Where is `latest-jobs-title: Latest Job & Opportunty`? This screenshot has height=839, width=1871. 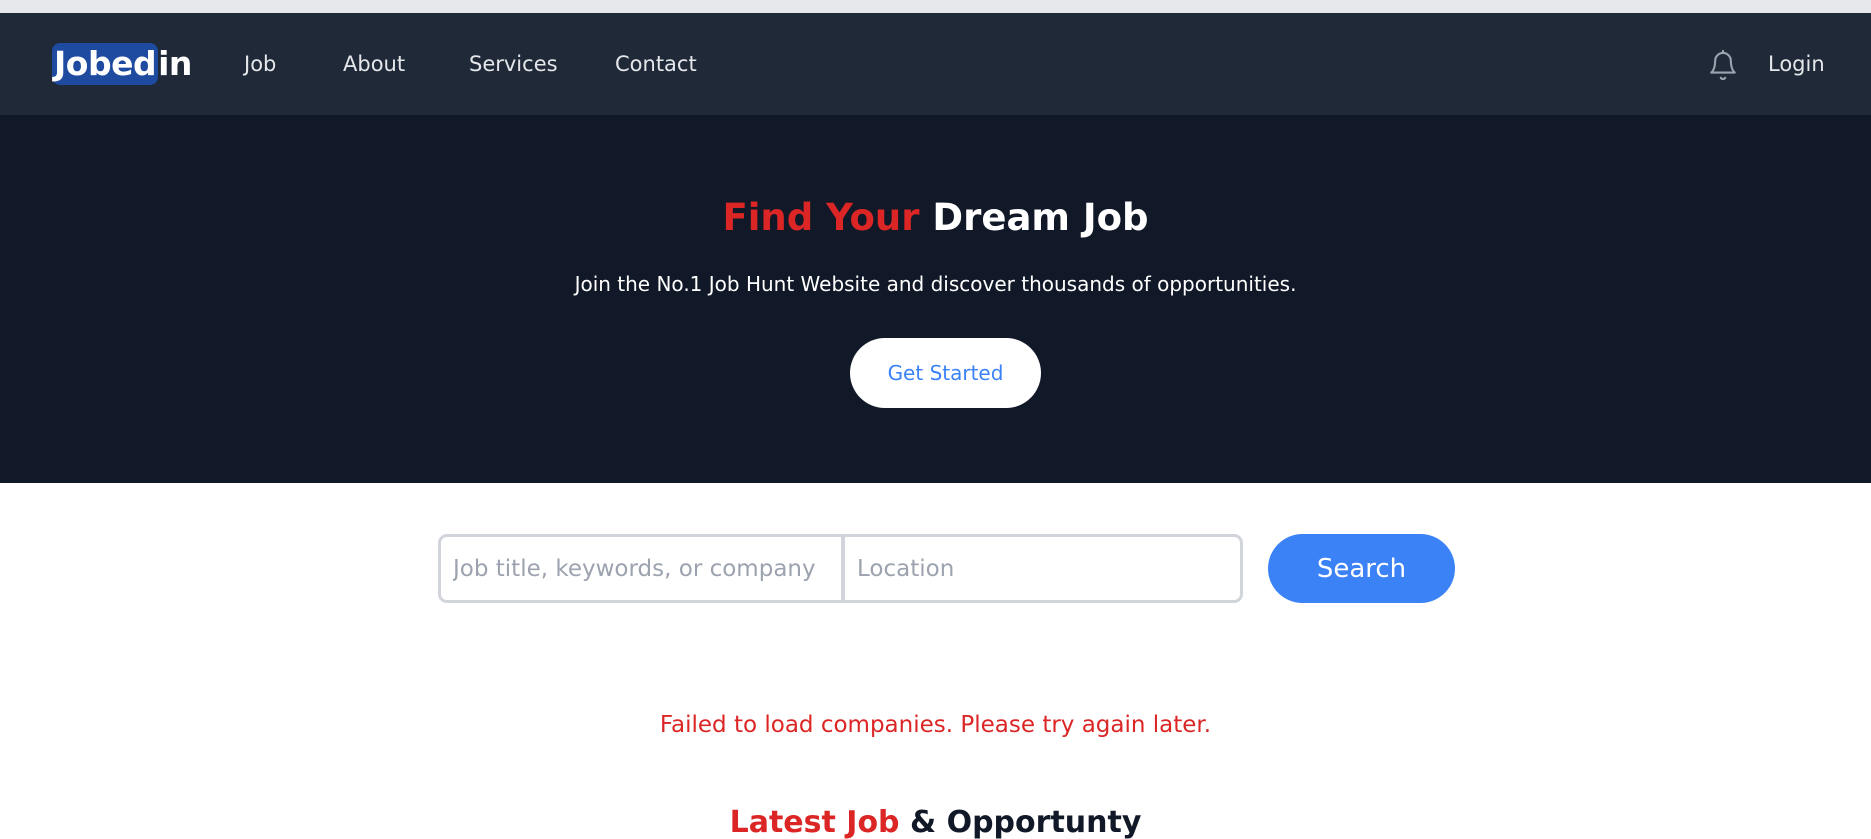 latest-jobs-title: Latest Job & Opportunty is located at coordinates (935, 821).